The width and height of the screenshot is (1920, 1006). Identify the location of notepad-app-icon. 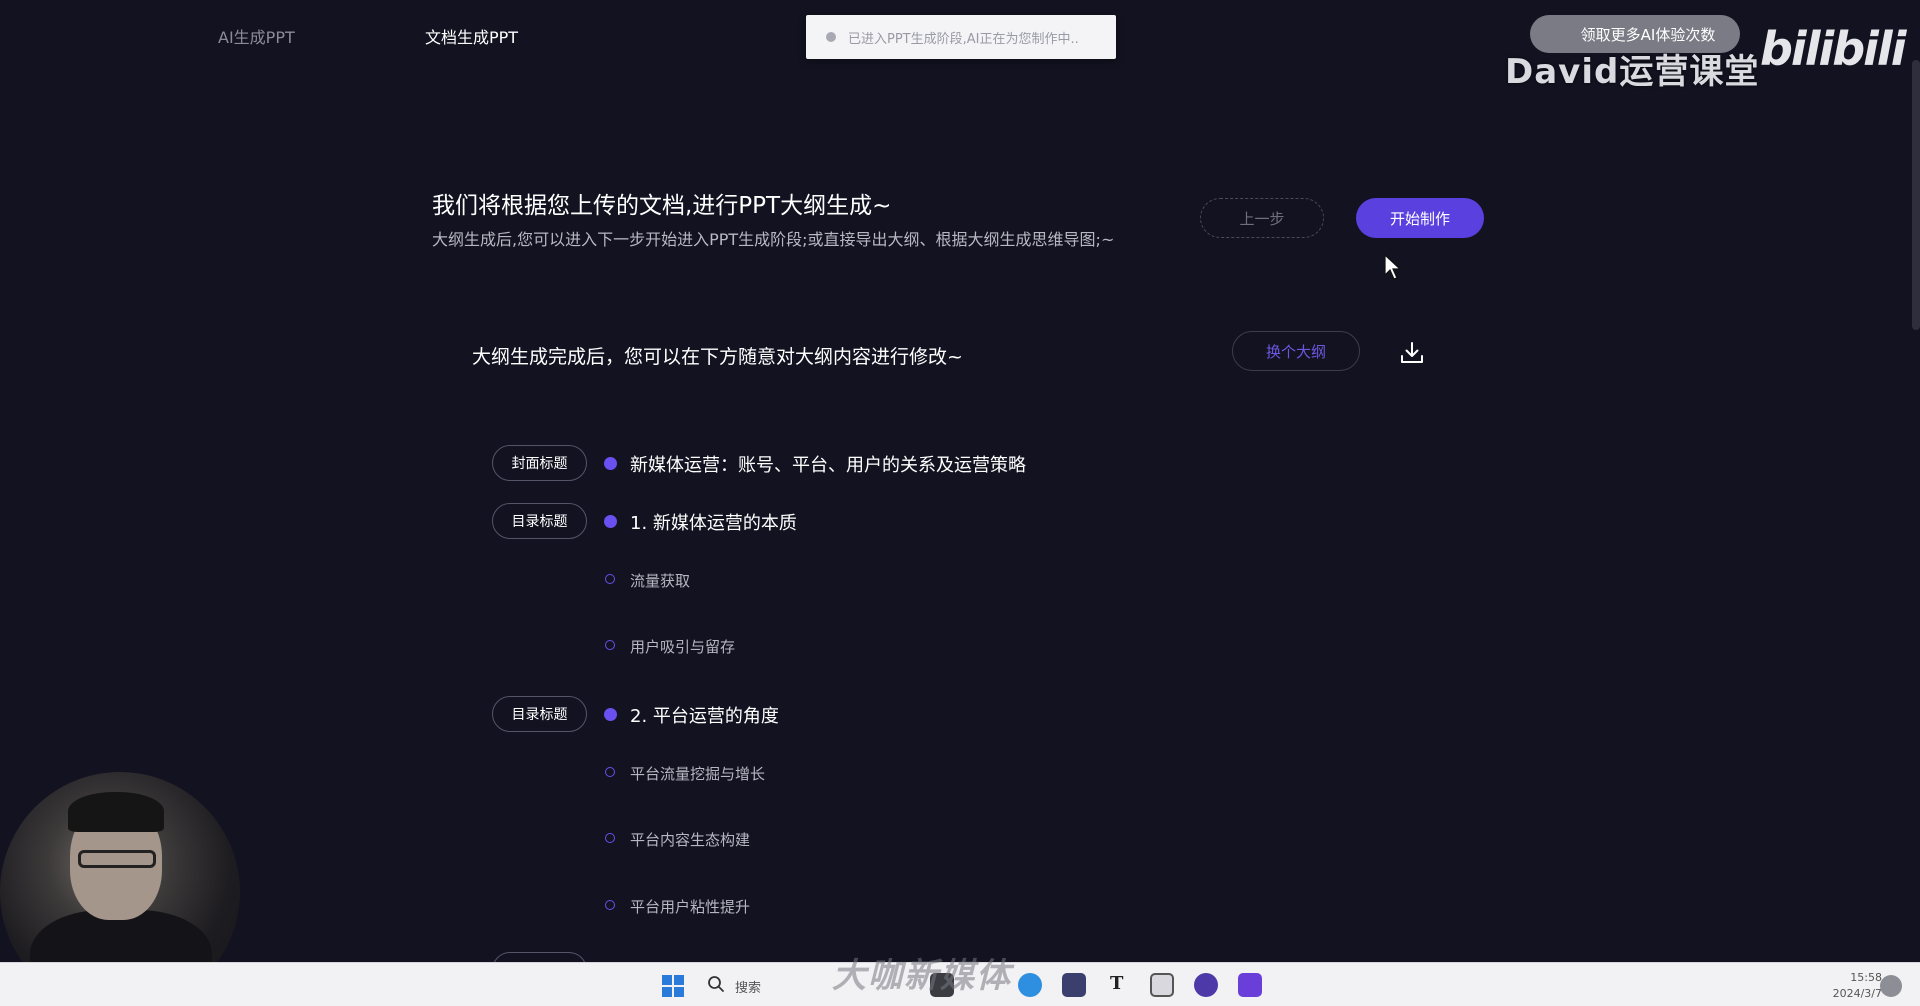
(1162, 985).